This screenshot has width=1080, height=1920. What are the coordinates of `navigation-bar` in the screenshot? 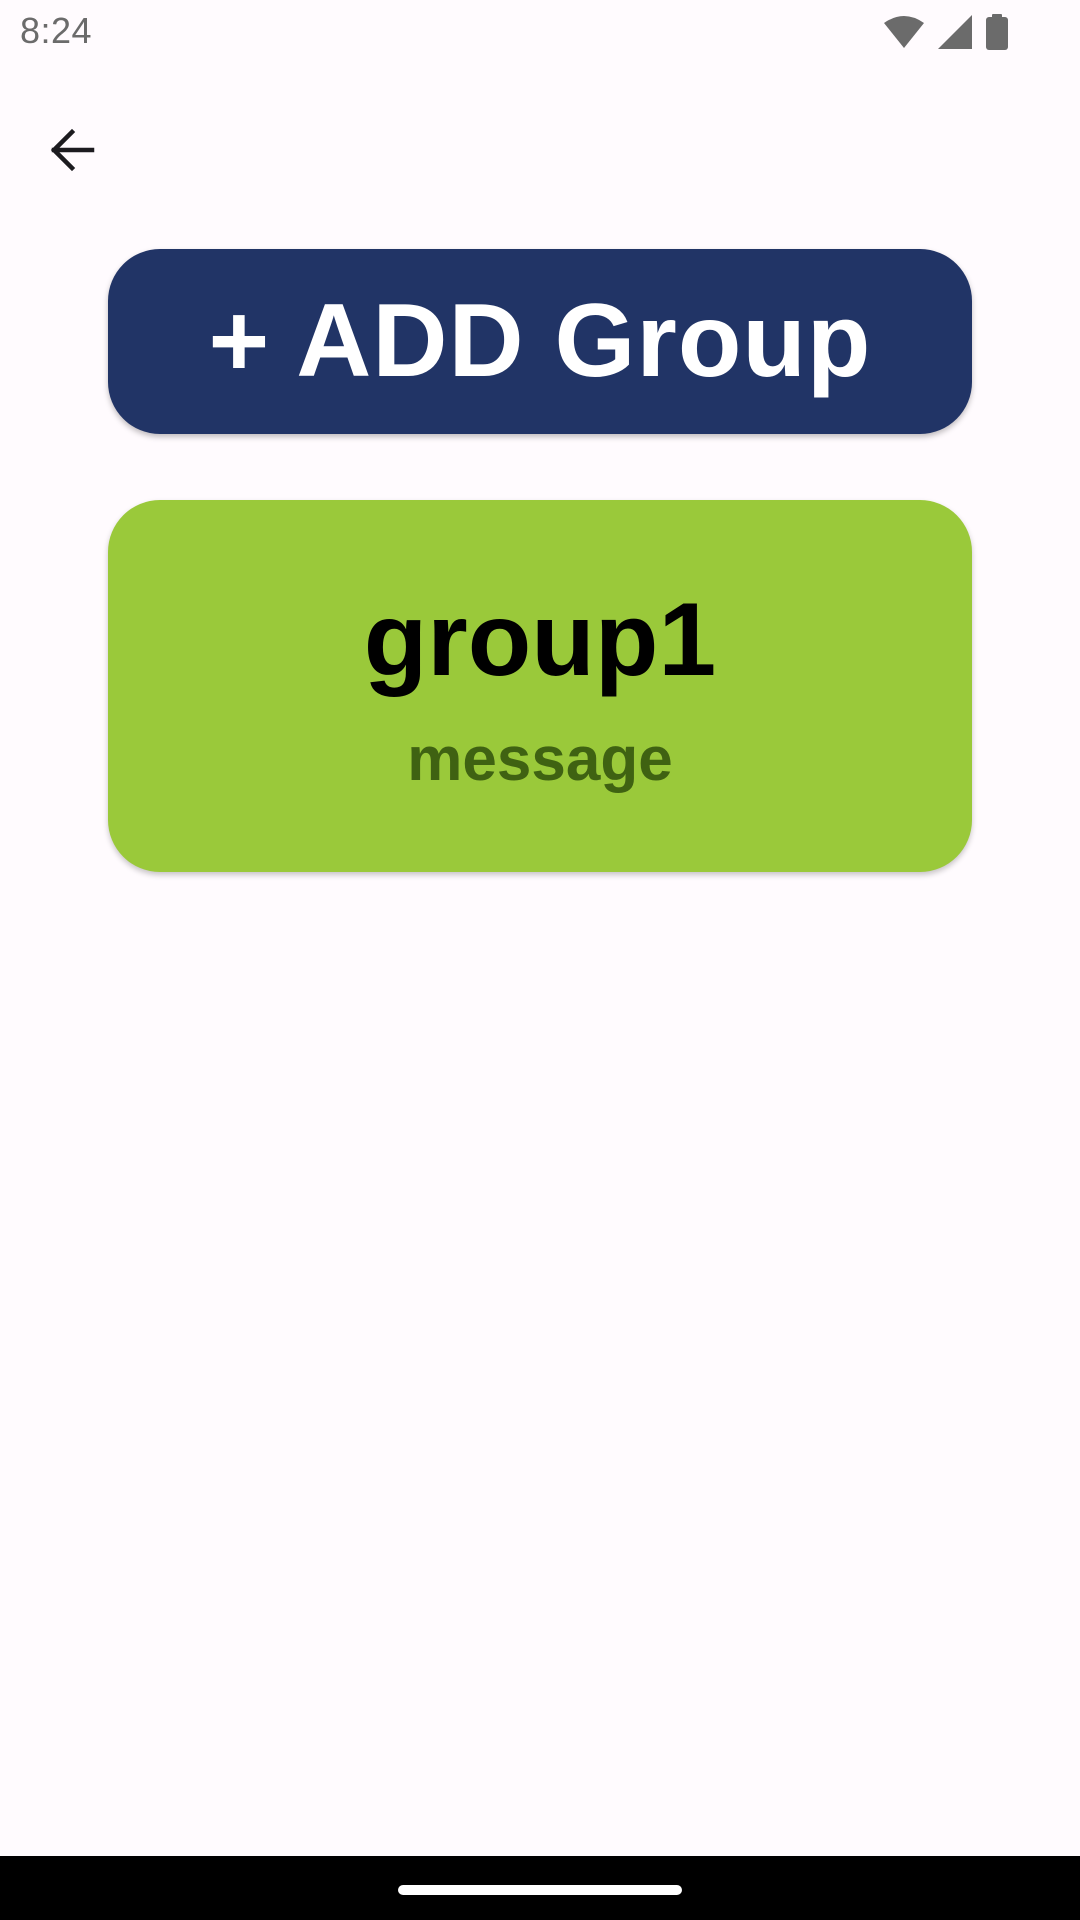 It's located at (540, 1888).